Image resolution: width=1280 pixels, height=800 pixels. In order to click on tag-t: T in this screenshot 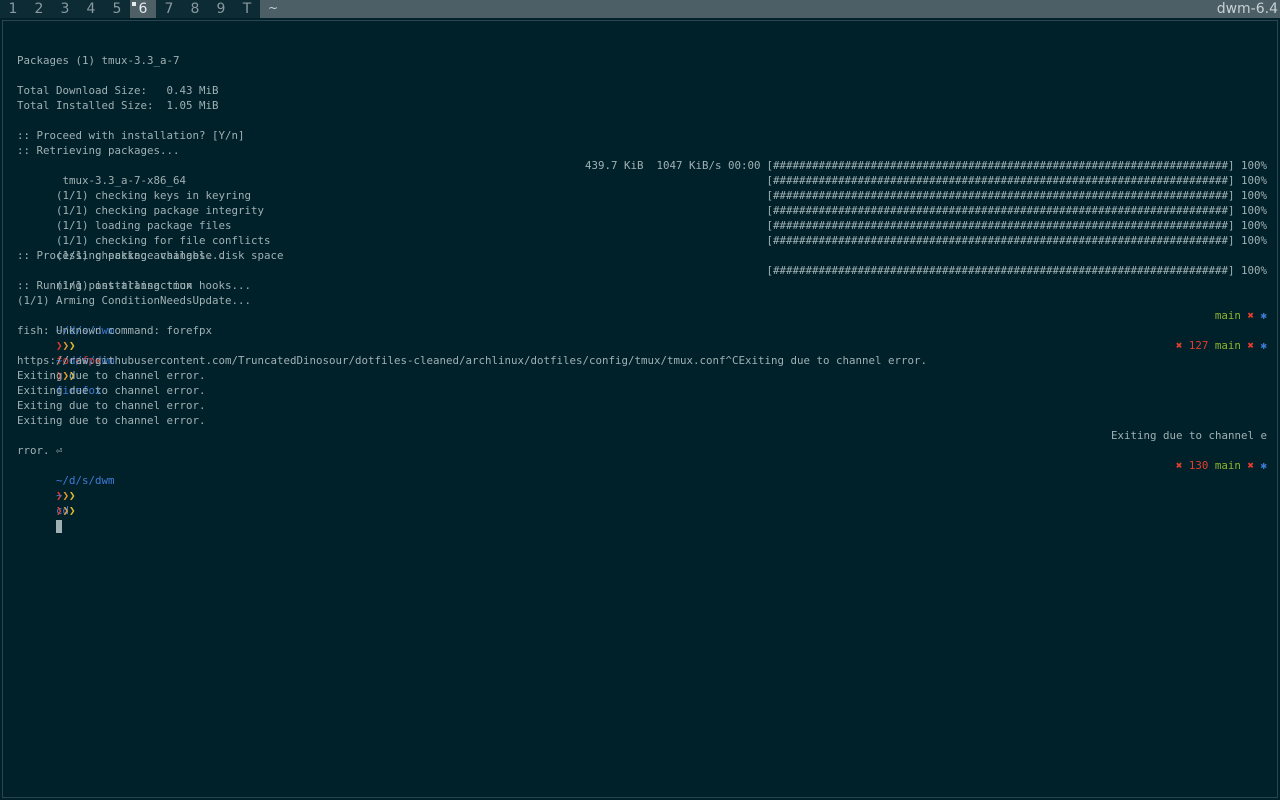, I will do `click(247, 9)`.